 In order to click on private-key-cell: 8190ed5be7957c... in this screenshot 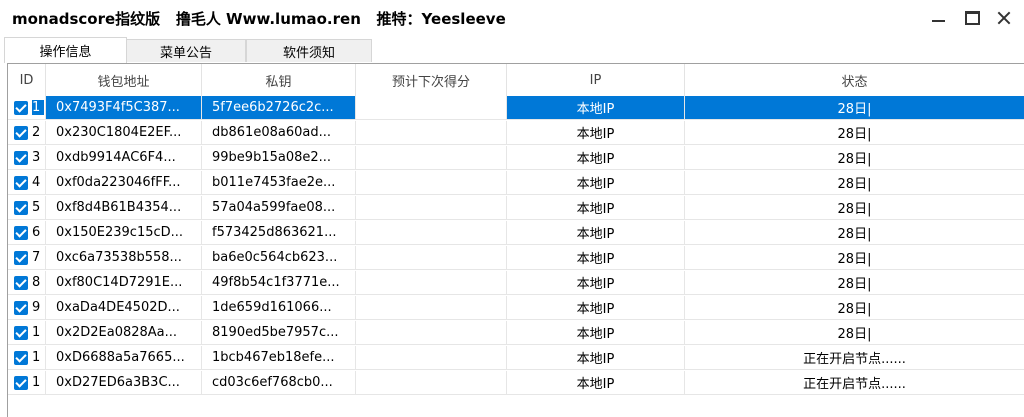, I will do `click(279, 333)`.